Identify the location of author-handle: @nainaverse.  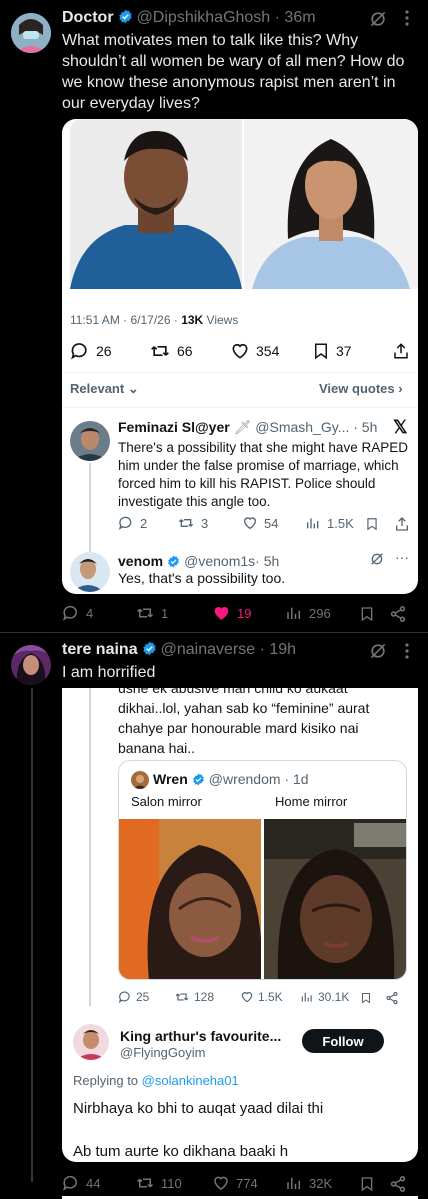
(208, 649).